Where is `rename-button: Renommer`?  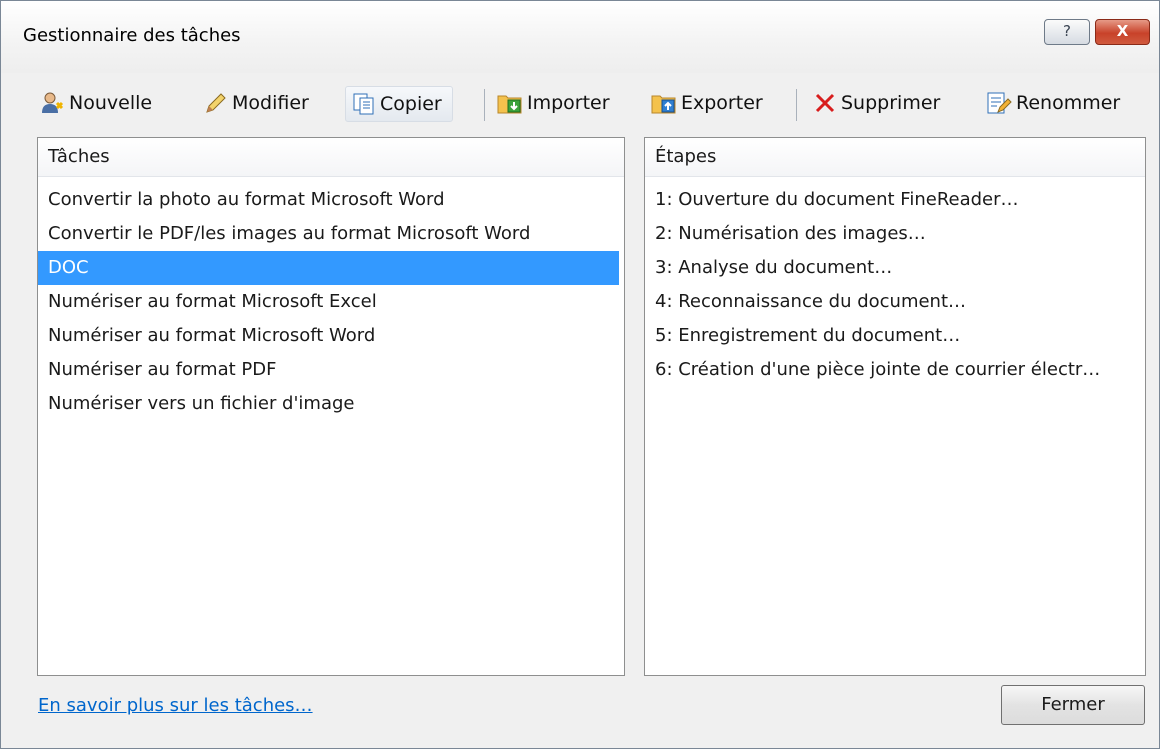 rename-button: Renommer is located at coordinates (1053, 103).